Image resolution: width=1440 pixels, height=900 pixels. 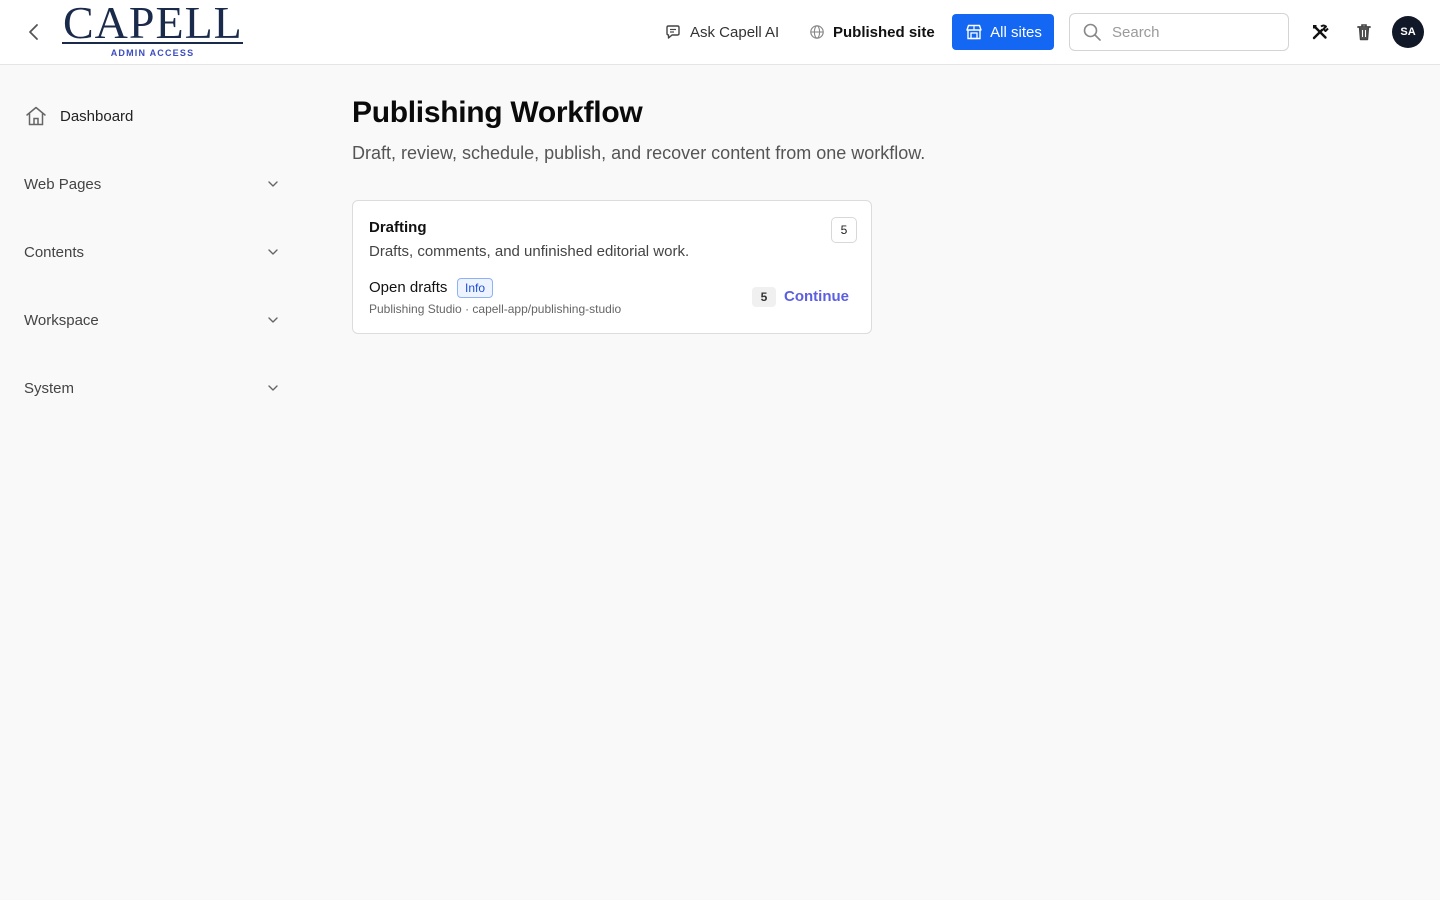 I want to click on published-site-link: Published site, so click(x=872, y=32).